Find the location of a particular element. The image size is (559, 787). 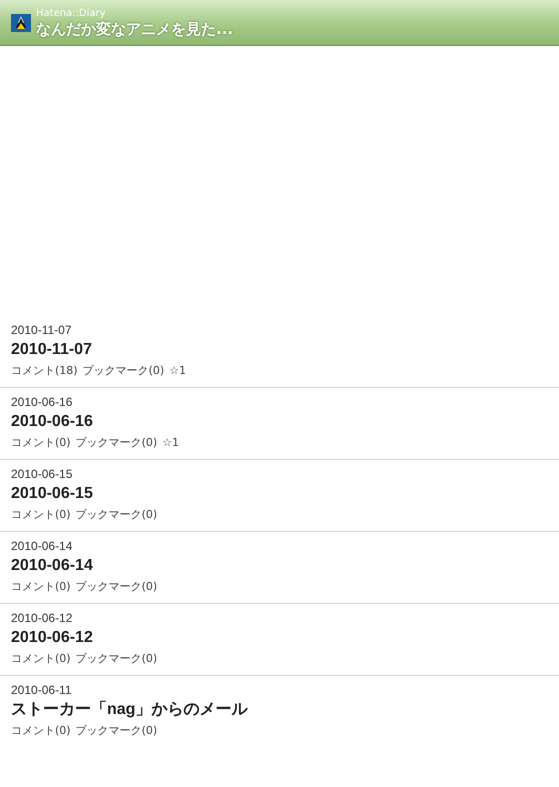

entry-date: 2010-11-07 is located at coordinates (41, 330).